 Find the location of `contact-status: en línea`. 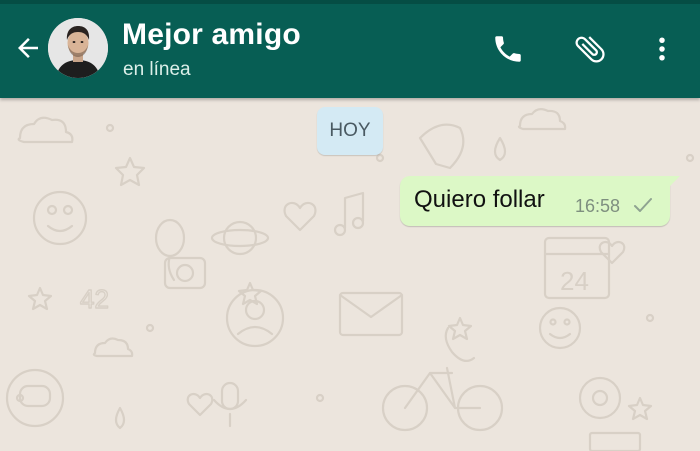

contact-status: en línea is located at coordinates (157, 69).